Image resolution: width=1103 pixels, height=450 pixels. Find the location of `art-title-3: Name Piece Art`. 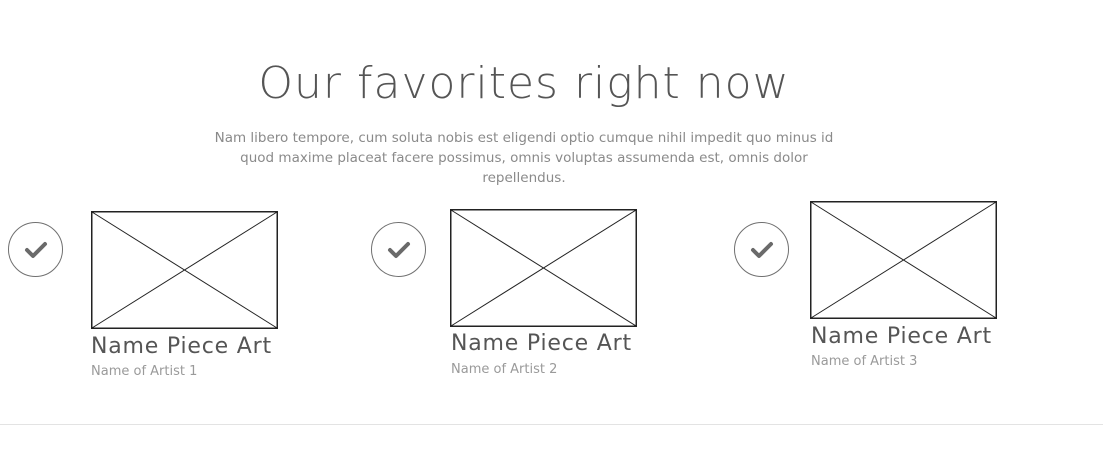

art-title-3: Name Piece Art is located at coordinates (901, 337).